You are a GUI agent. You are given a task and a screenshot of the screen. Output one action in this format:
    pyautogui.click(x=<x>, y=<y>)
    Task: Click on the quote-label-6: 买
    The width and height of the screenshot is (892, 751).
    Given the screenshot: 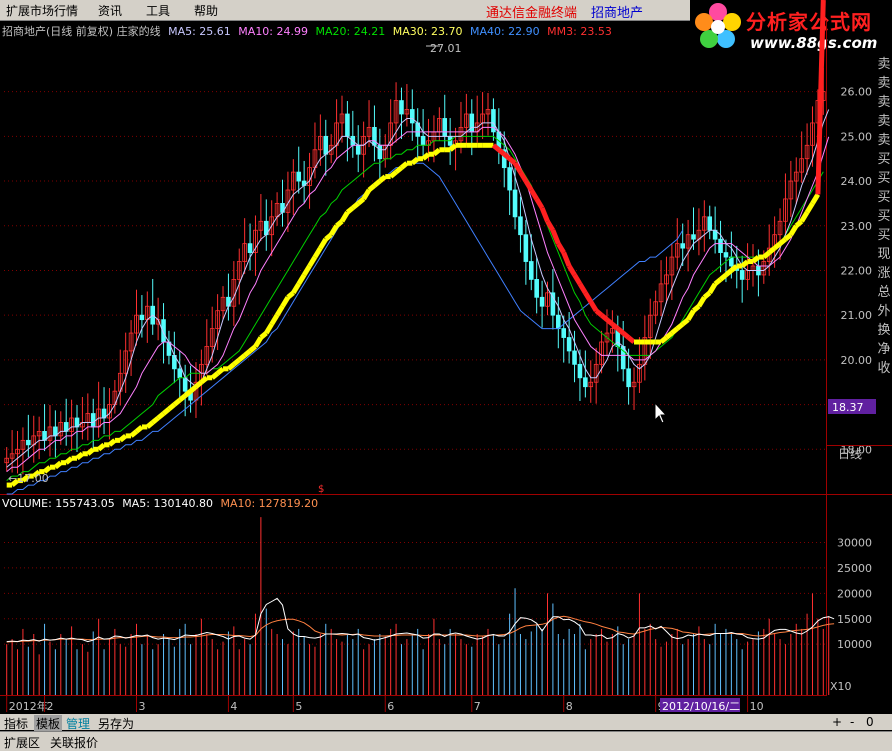 What is the action you would take?
    pyautogui.click(x=884, y=178)
    